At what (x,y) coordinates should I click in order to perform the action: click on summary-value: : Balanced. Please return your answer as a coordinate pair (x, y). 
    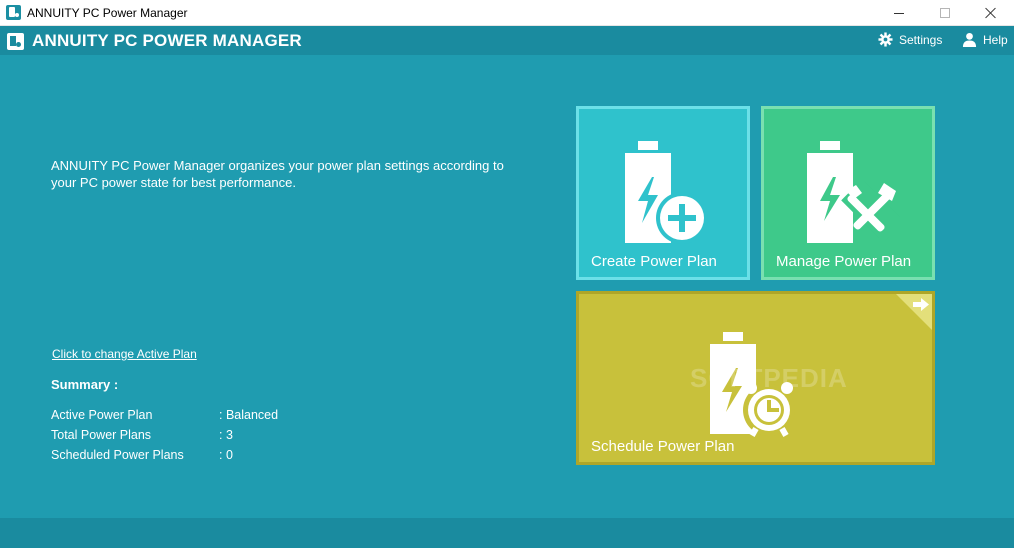
    Looking at the image, I should click on (249, 415).